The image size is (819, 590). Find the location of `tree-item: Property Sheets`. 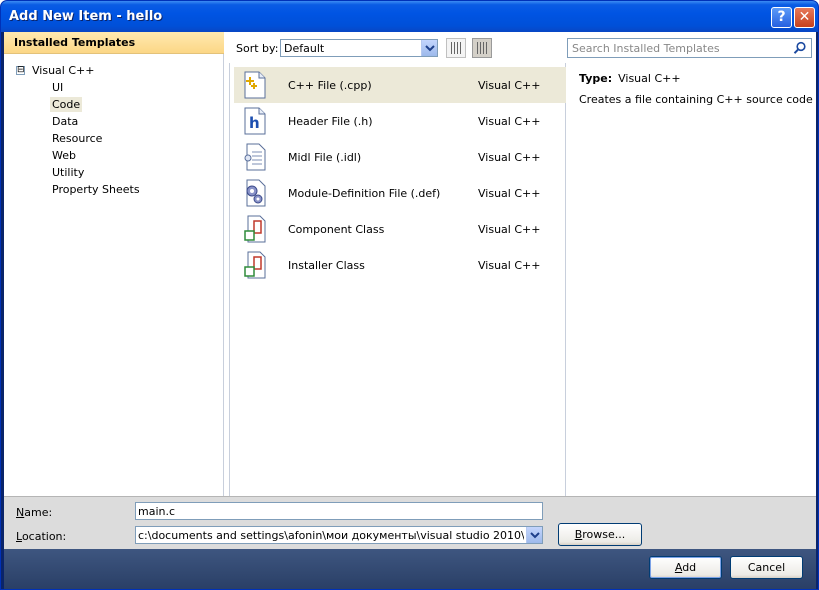

tree-item: Property Sheets is located at coordinates (96, 189).